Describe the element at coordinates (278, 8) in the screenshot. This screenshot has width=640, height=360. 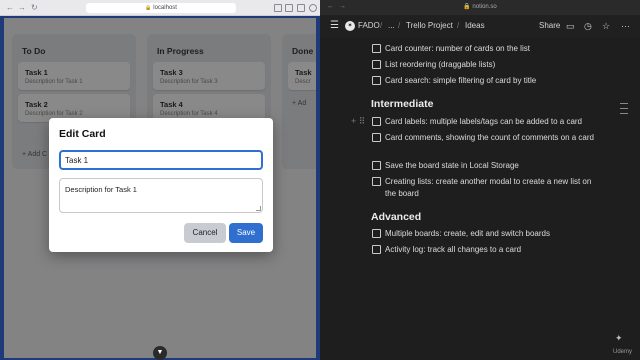
I see `share-icon` at that location.